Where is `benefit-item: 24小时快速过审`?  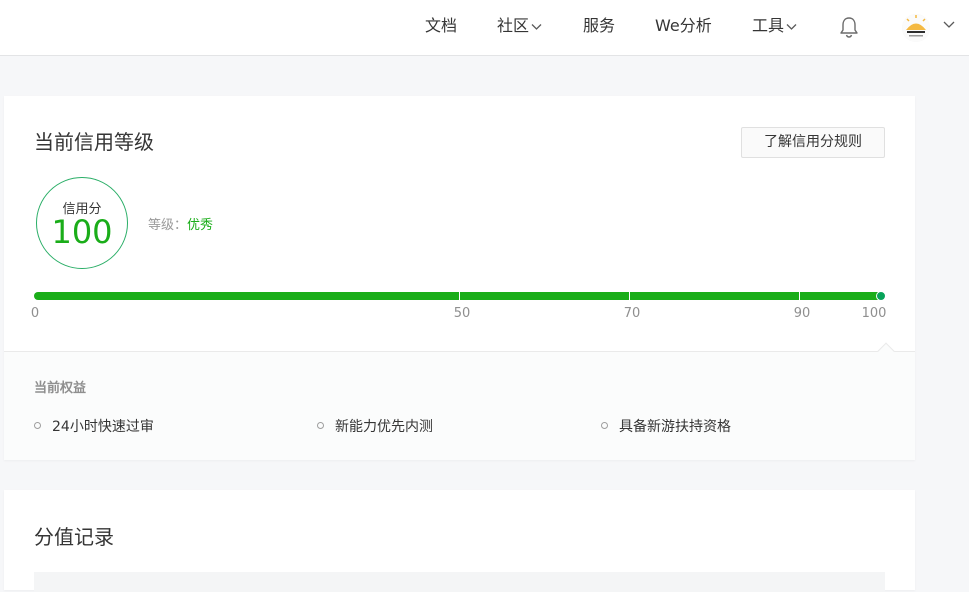
benefit-item: 24小时快速过审 is located at coordinates (94, 427).